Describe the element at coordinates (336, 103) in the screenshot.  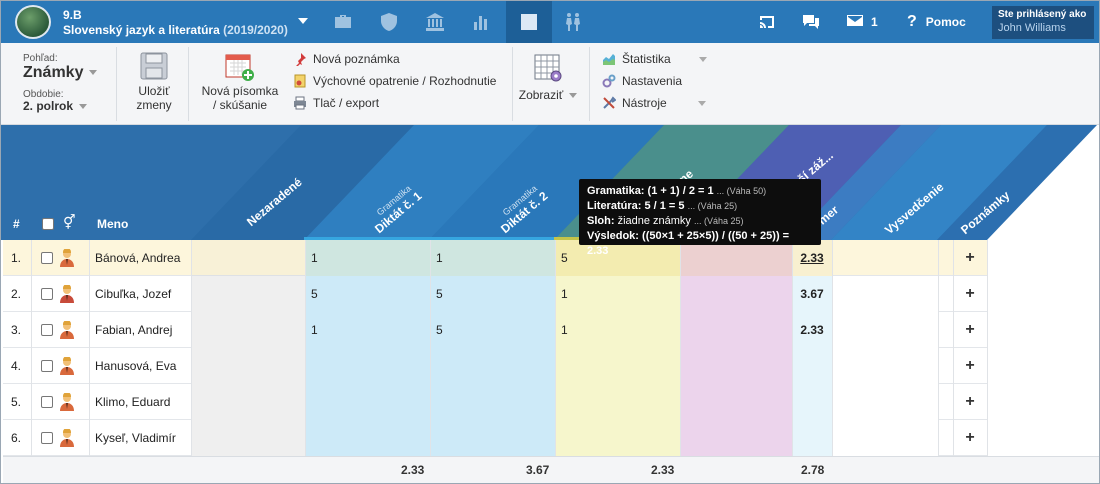
I see `print-button: Tlač / export` at that location.